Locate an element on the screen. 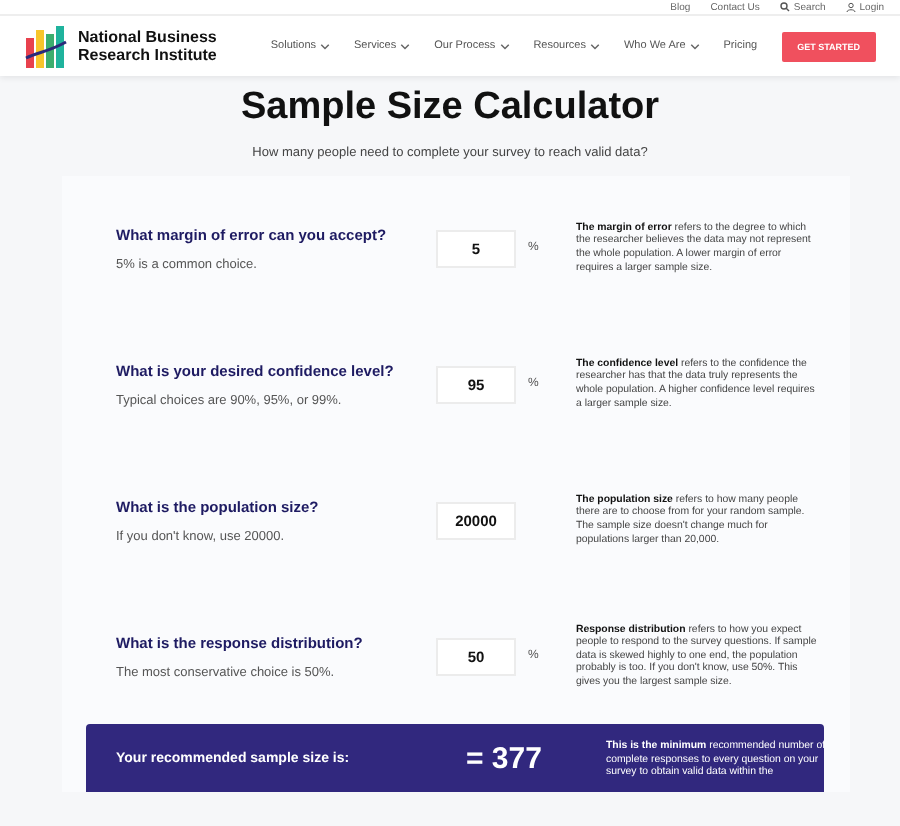 The width and height of the screenshot is (900, 826). user-icon is located at coordinates (850, 7).